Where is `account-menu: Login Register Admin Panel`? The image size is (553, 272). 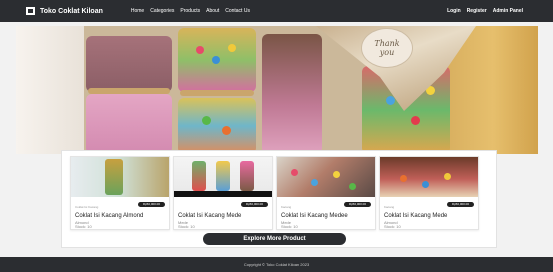
account-menu: Login Register Admin Panel is located at coordinates (482, 11).